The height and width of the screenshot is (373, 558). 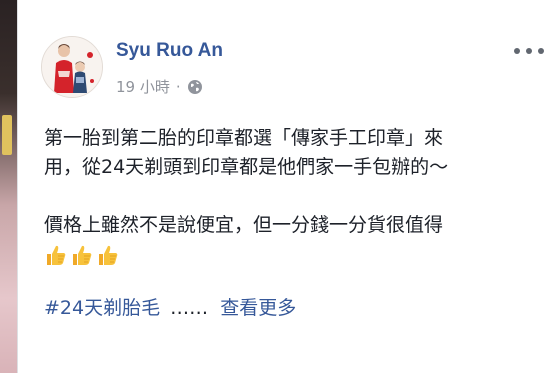 I want to click on avatar, so click(x=72, y=67).